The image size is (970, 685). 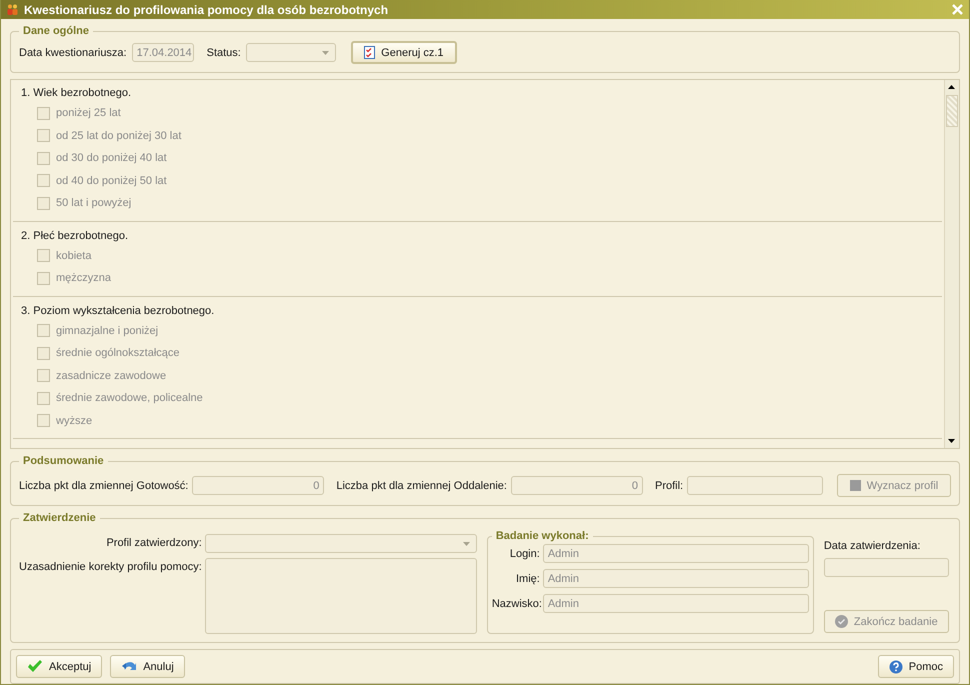 I want to click on check-circle-icon, so click(x=841, y=621).